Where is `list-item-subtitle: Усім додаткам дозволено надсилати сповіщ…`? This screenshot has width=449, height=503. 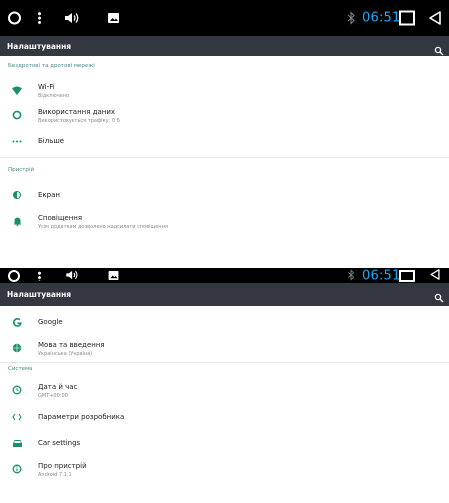
list-item-subtitle: Усім додаткам дозволено надсилати сповіщ… is located at coordinates (103, 227).